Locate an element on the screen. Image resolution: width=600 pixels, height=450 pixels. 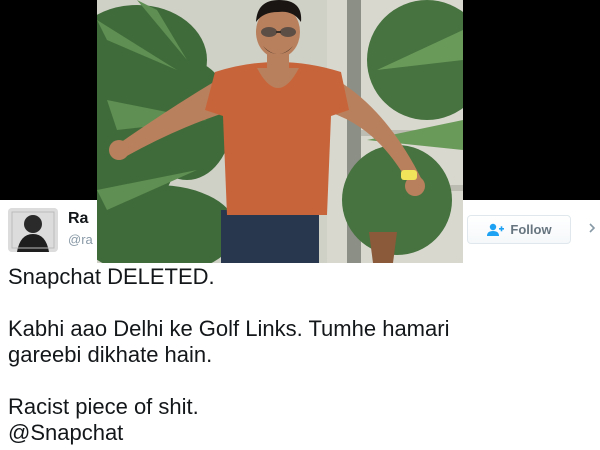
author-name: Ra is located at coordinates (78, 219).